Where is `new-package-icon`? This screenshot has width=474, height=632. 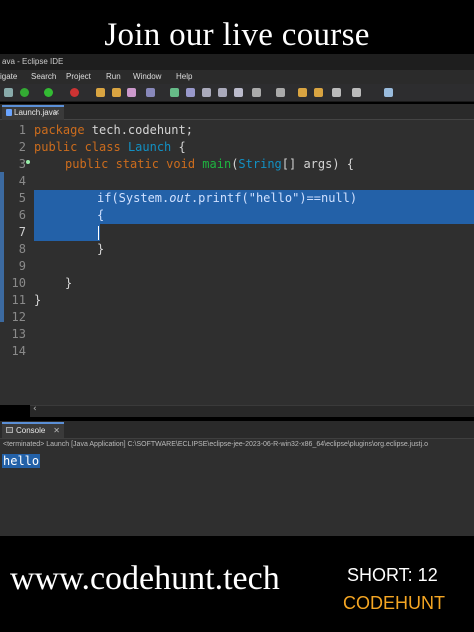
new-package-icon is located at coordinates (100, 92).